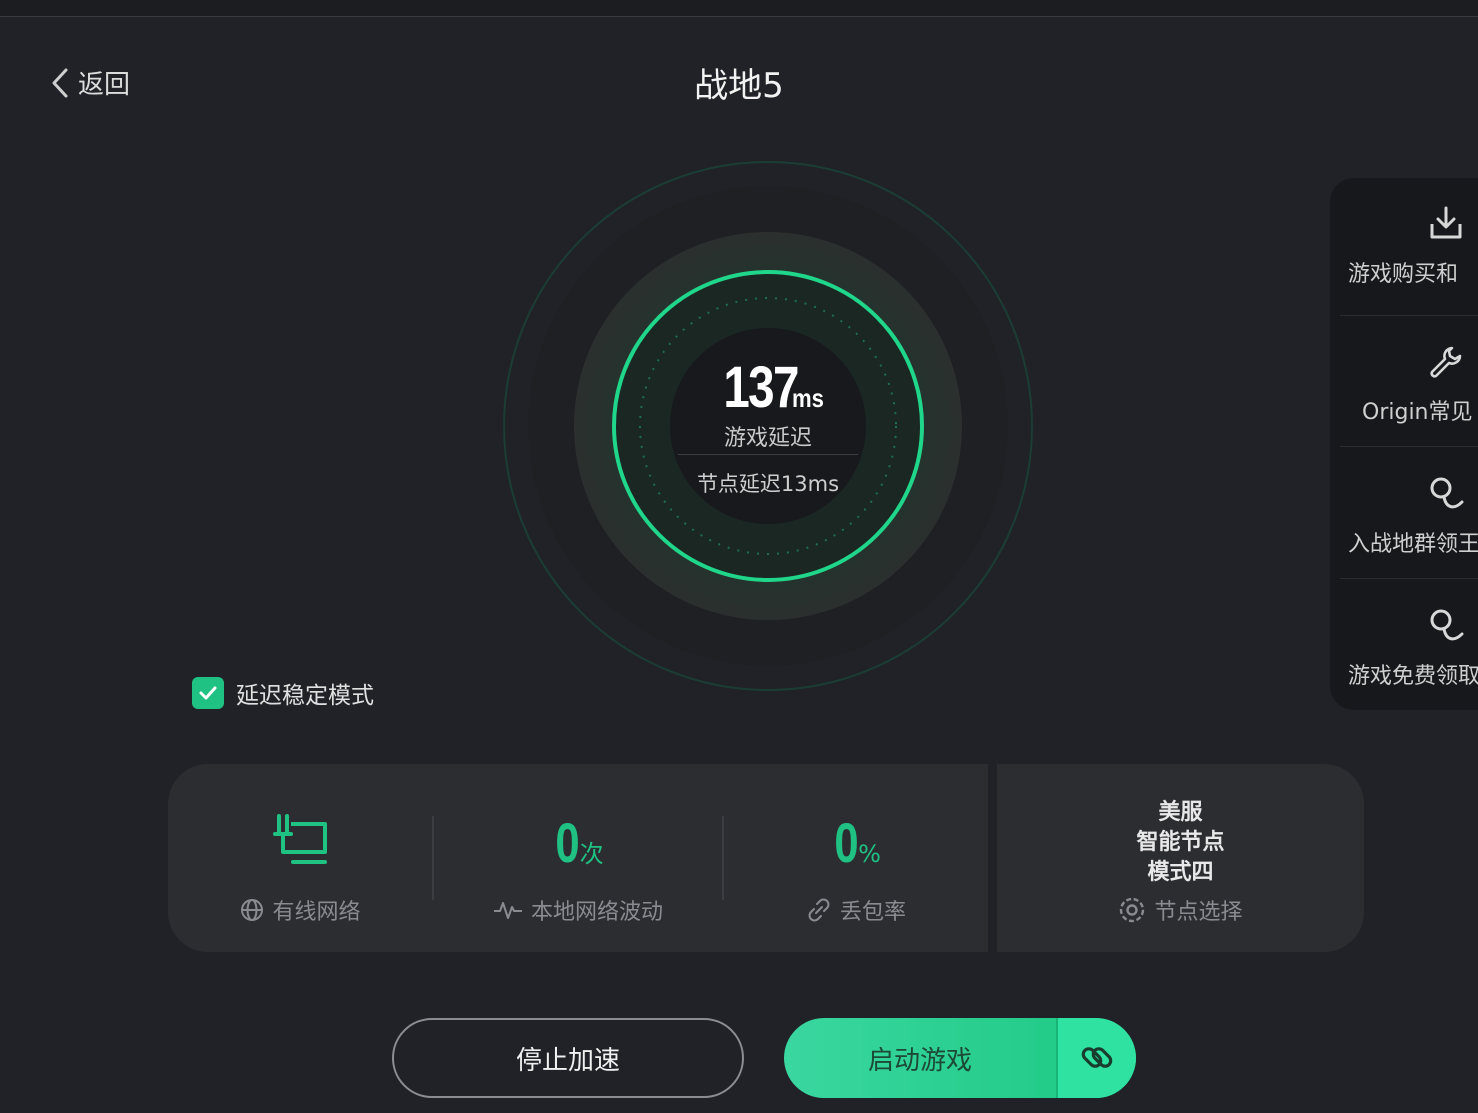 Image resolution: width=1478 pixels, height=1113 pixels. Describe the element at coordinates (1180, 842) in the screenshot. I see `node-name: 智能节点` at that location.